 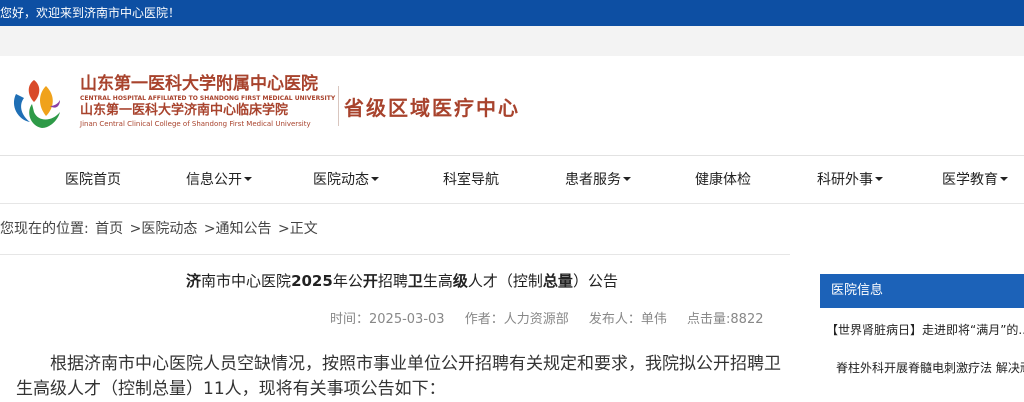 What do you see at coordinates (627, 319) in the screenshot?
I see `article-publisher: 发布人：单伟` at bounding box center [627, 319].